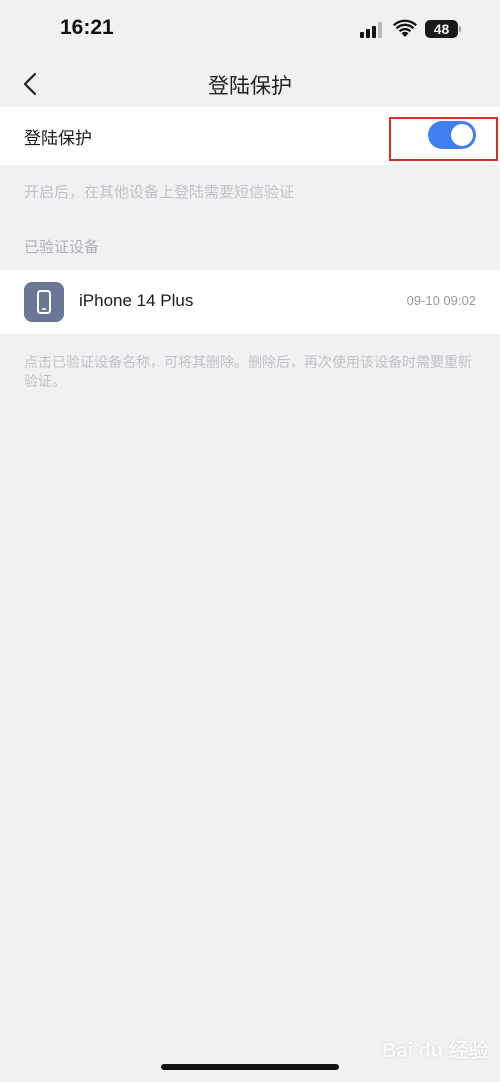 This screenshot has width=500, height=1082. What do you see at coordinates (248, 372) in the screenshot?
I see `delete-device-note: 点击已验证设备名称，可将其删除。删除后，再次使用该设备时需要重新验证。` at bounding box center [248, 372].